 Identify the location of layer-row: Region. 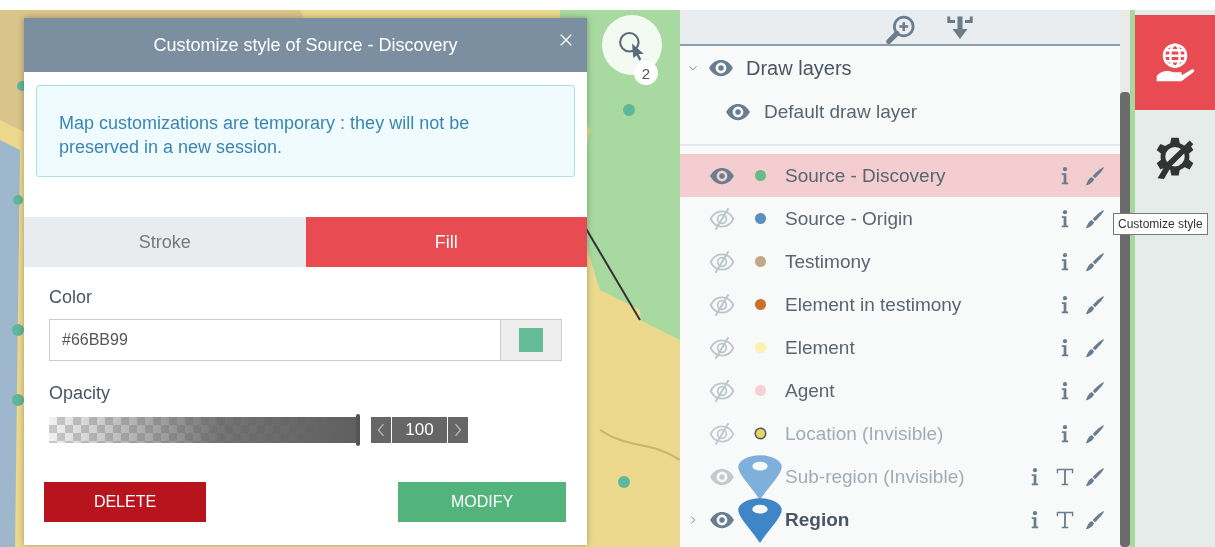
(900, 519).